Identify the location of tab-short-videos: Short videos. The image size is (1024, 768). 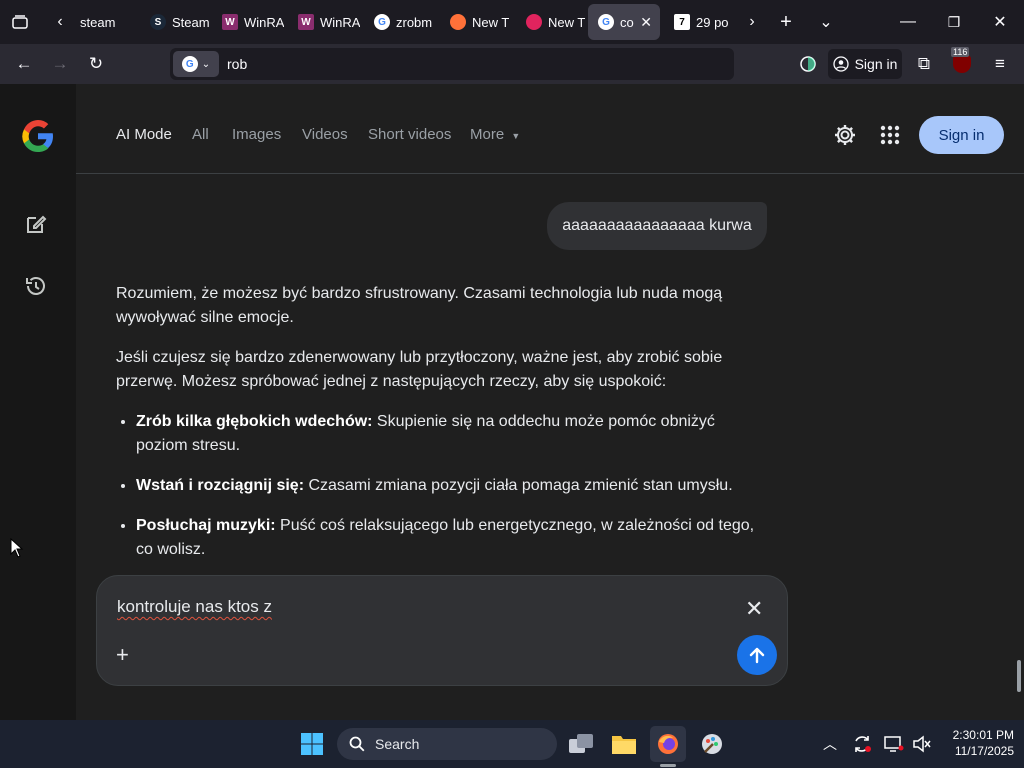
(409, 134).